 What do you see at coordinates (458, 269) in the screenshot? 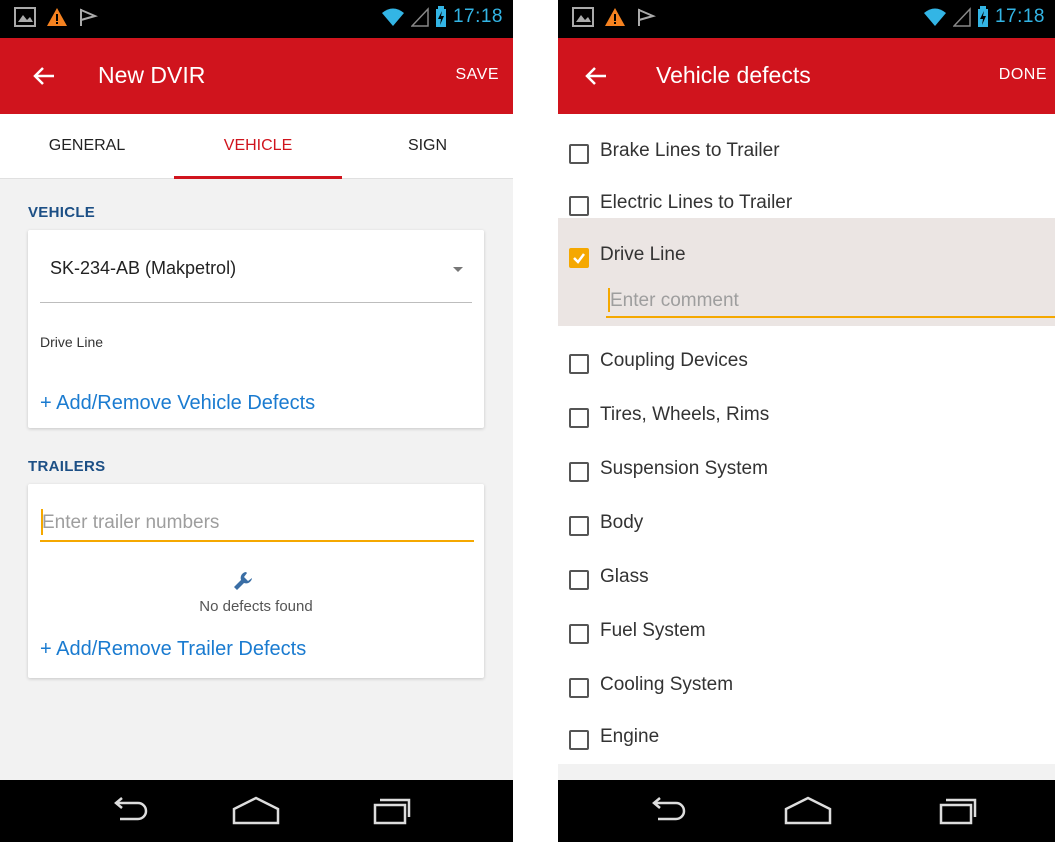
I see `dropdown-arrow-icon` at bounding box center [458, 269].